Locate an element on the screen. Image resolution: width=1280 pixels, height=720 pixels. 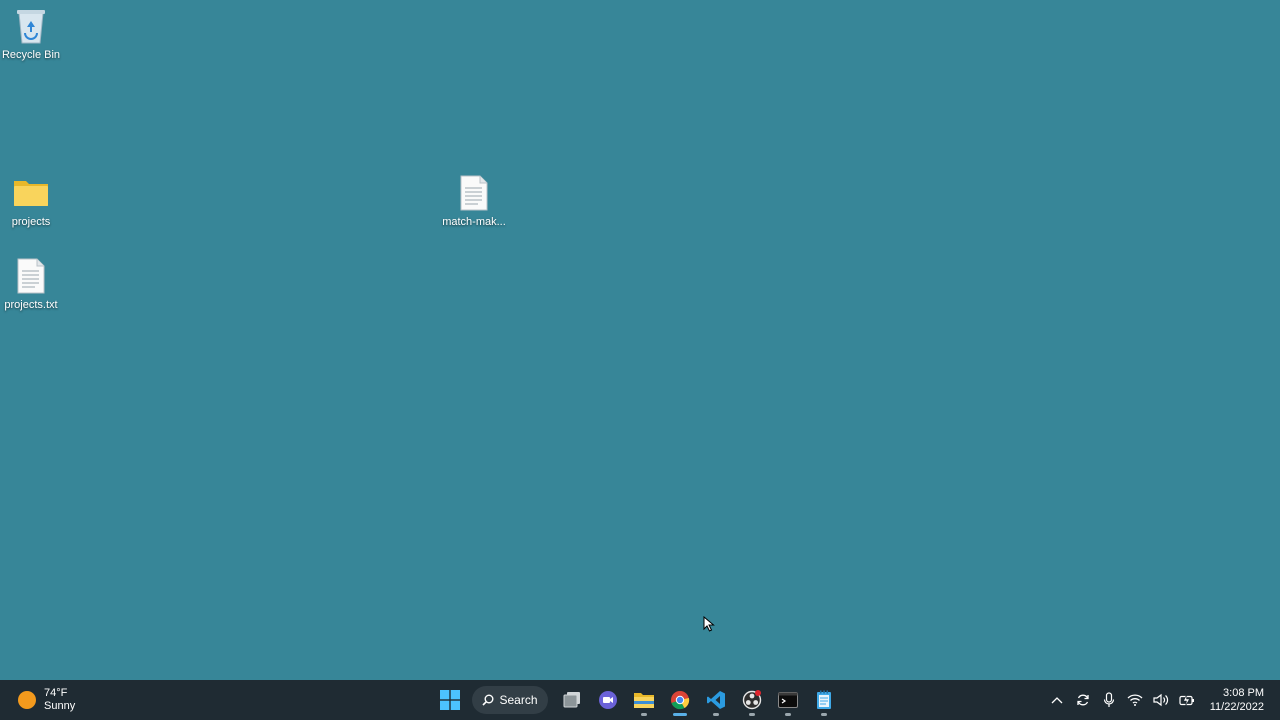
file-explorer-button is located at coordinates (644, 700).